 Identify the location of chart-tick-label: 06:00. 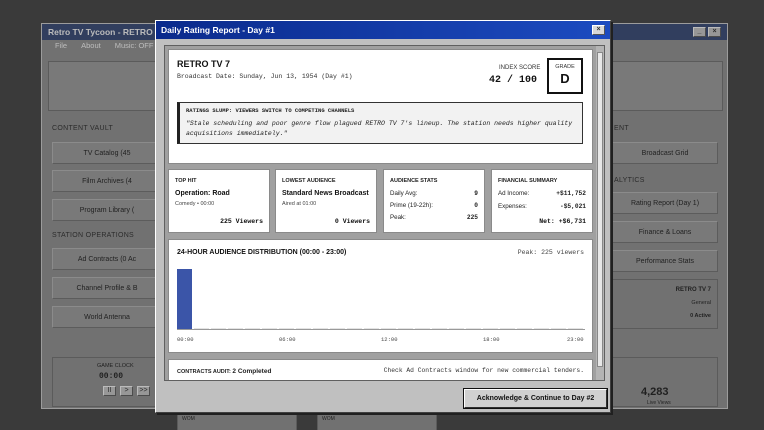
(287, 339).